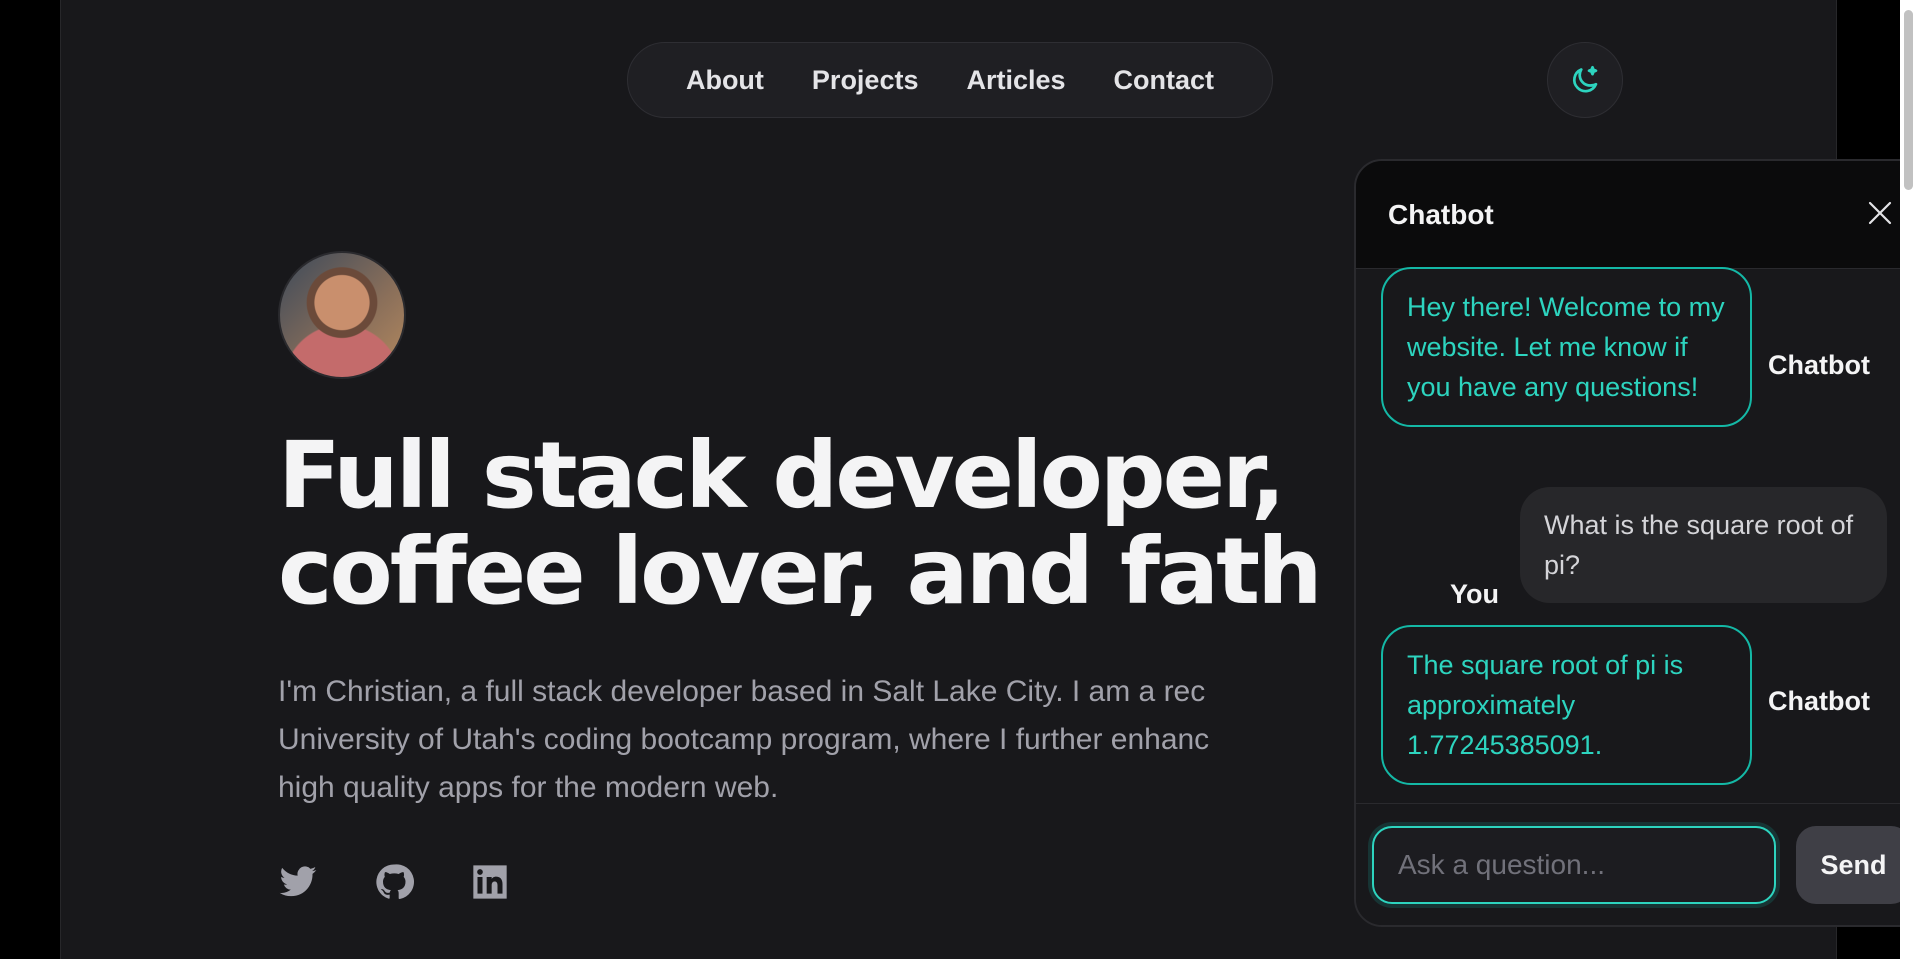  I want to click on nav-about: About, so click(725, 80).